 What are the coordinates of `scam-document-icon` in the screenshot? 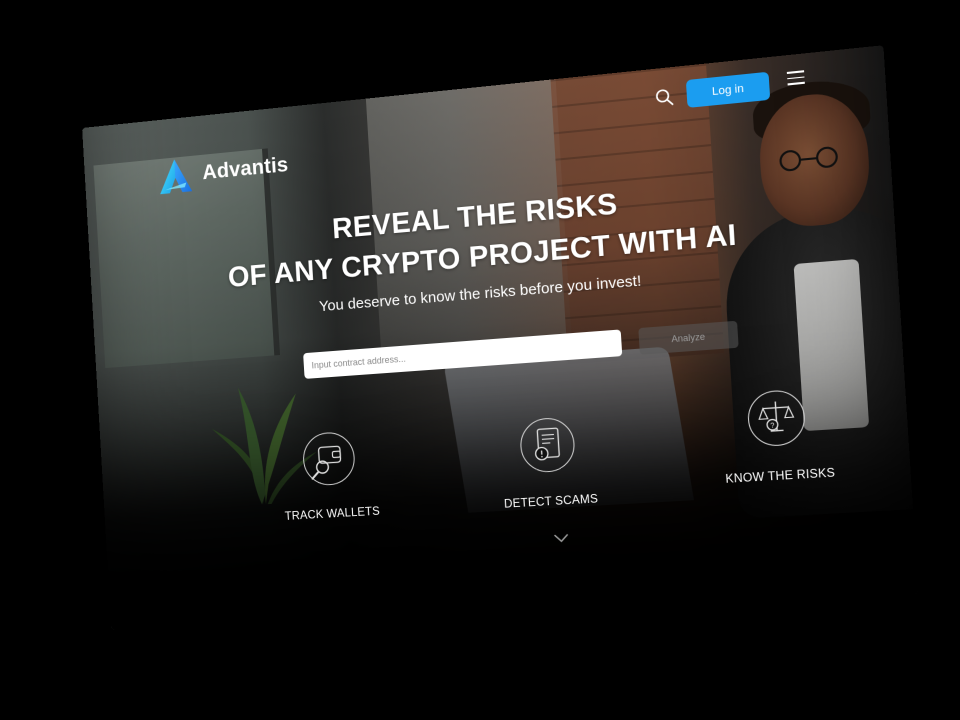 It's located at (547, 445).